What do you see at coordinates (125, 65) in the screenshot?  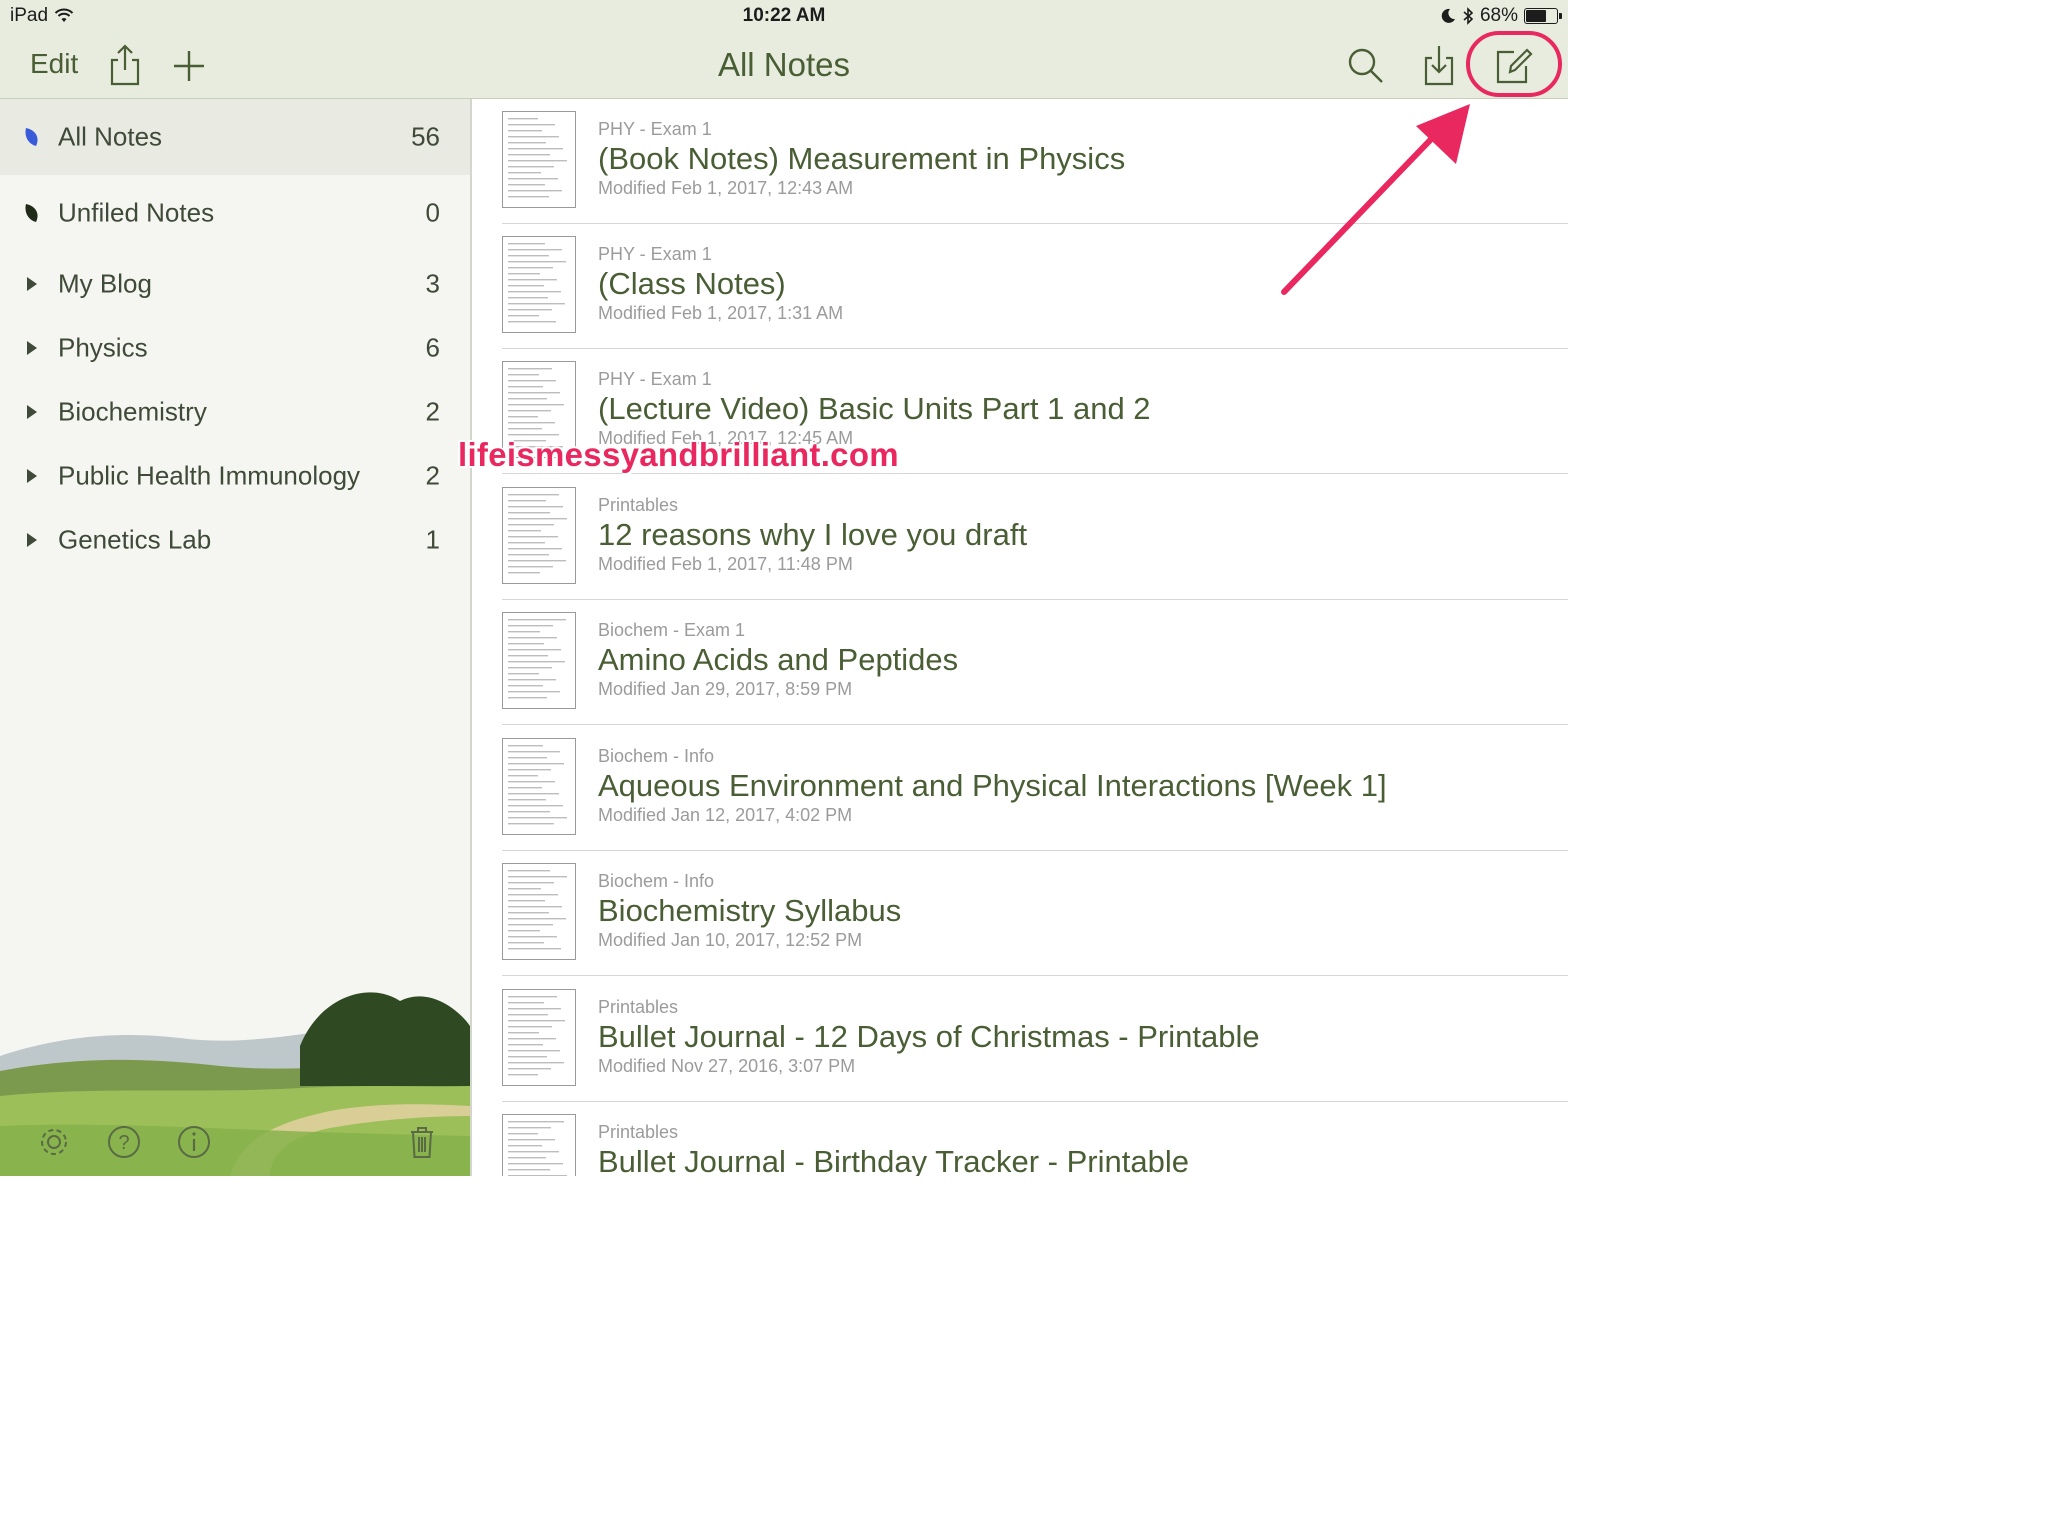 I see `share-icon` at bounding box center [125, 65].